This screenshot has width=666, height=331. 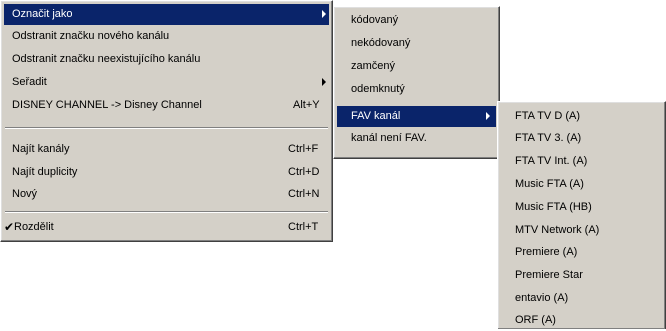 I want to click on menu-item-label: DISNEY CHANNEL -> Disney Channel, so click(x=107, y=105).